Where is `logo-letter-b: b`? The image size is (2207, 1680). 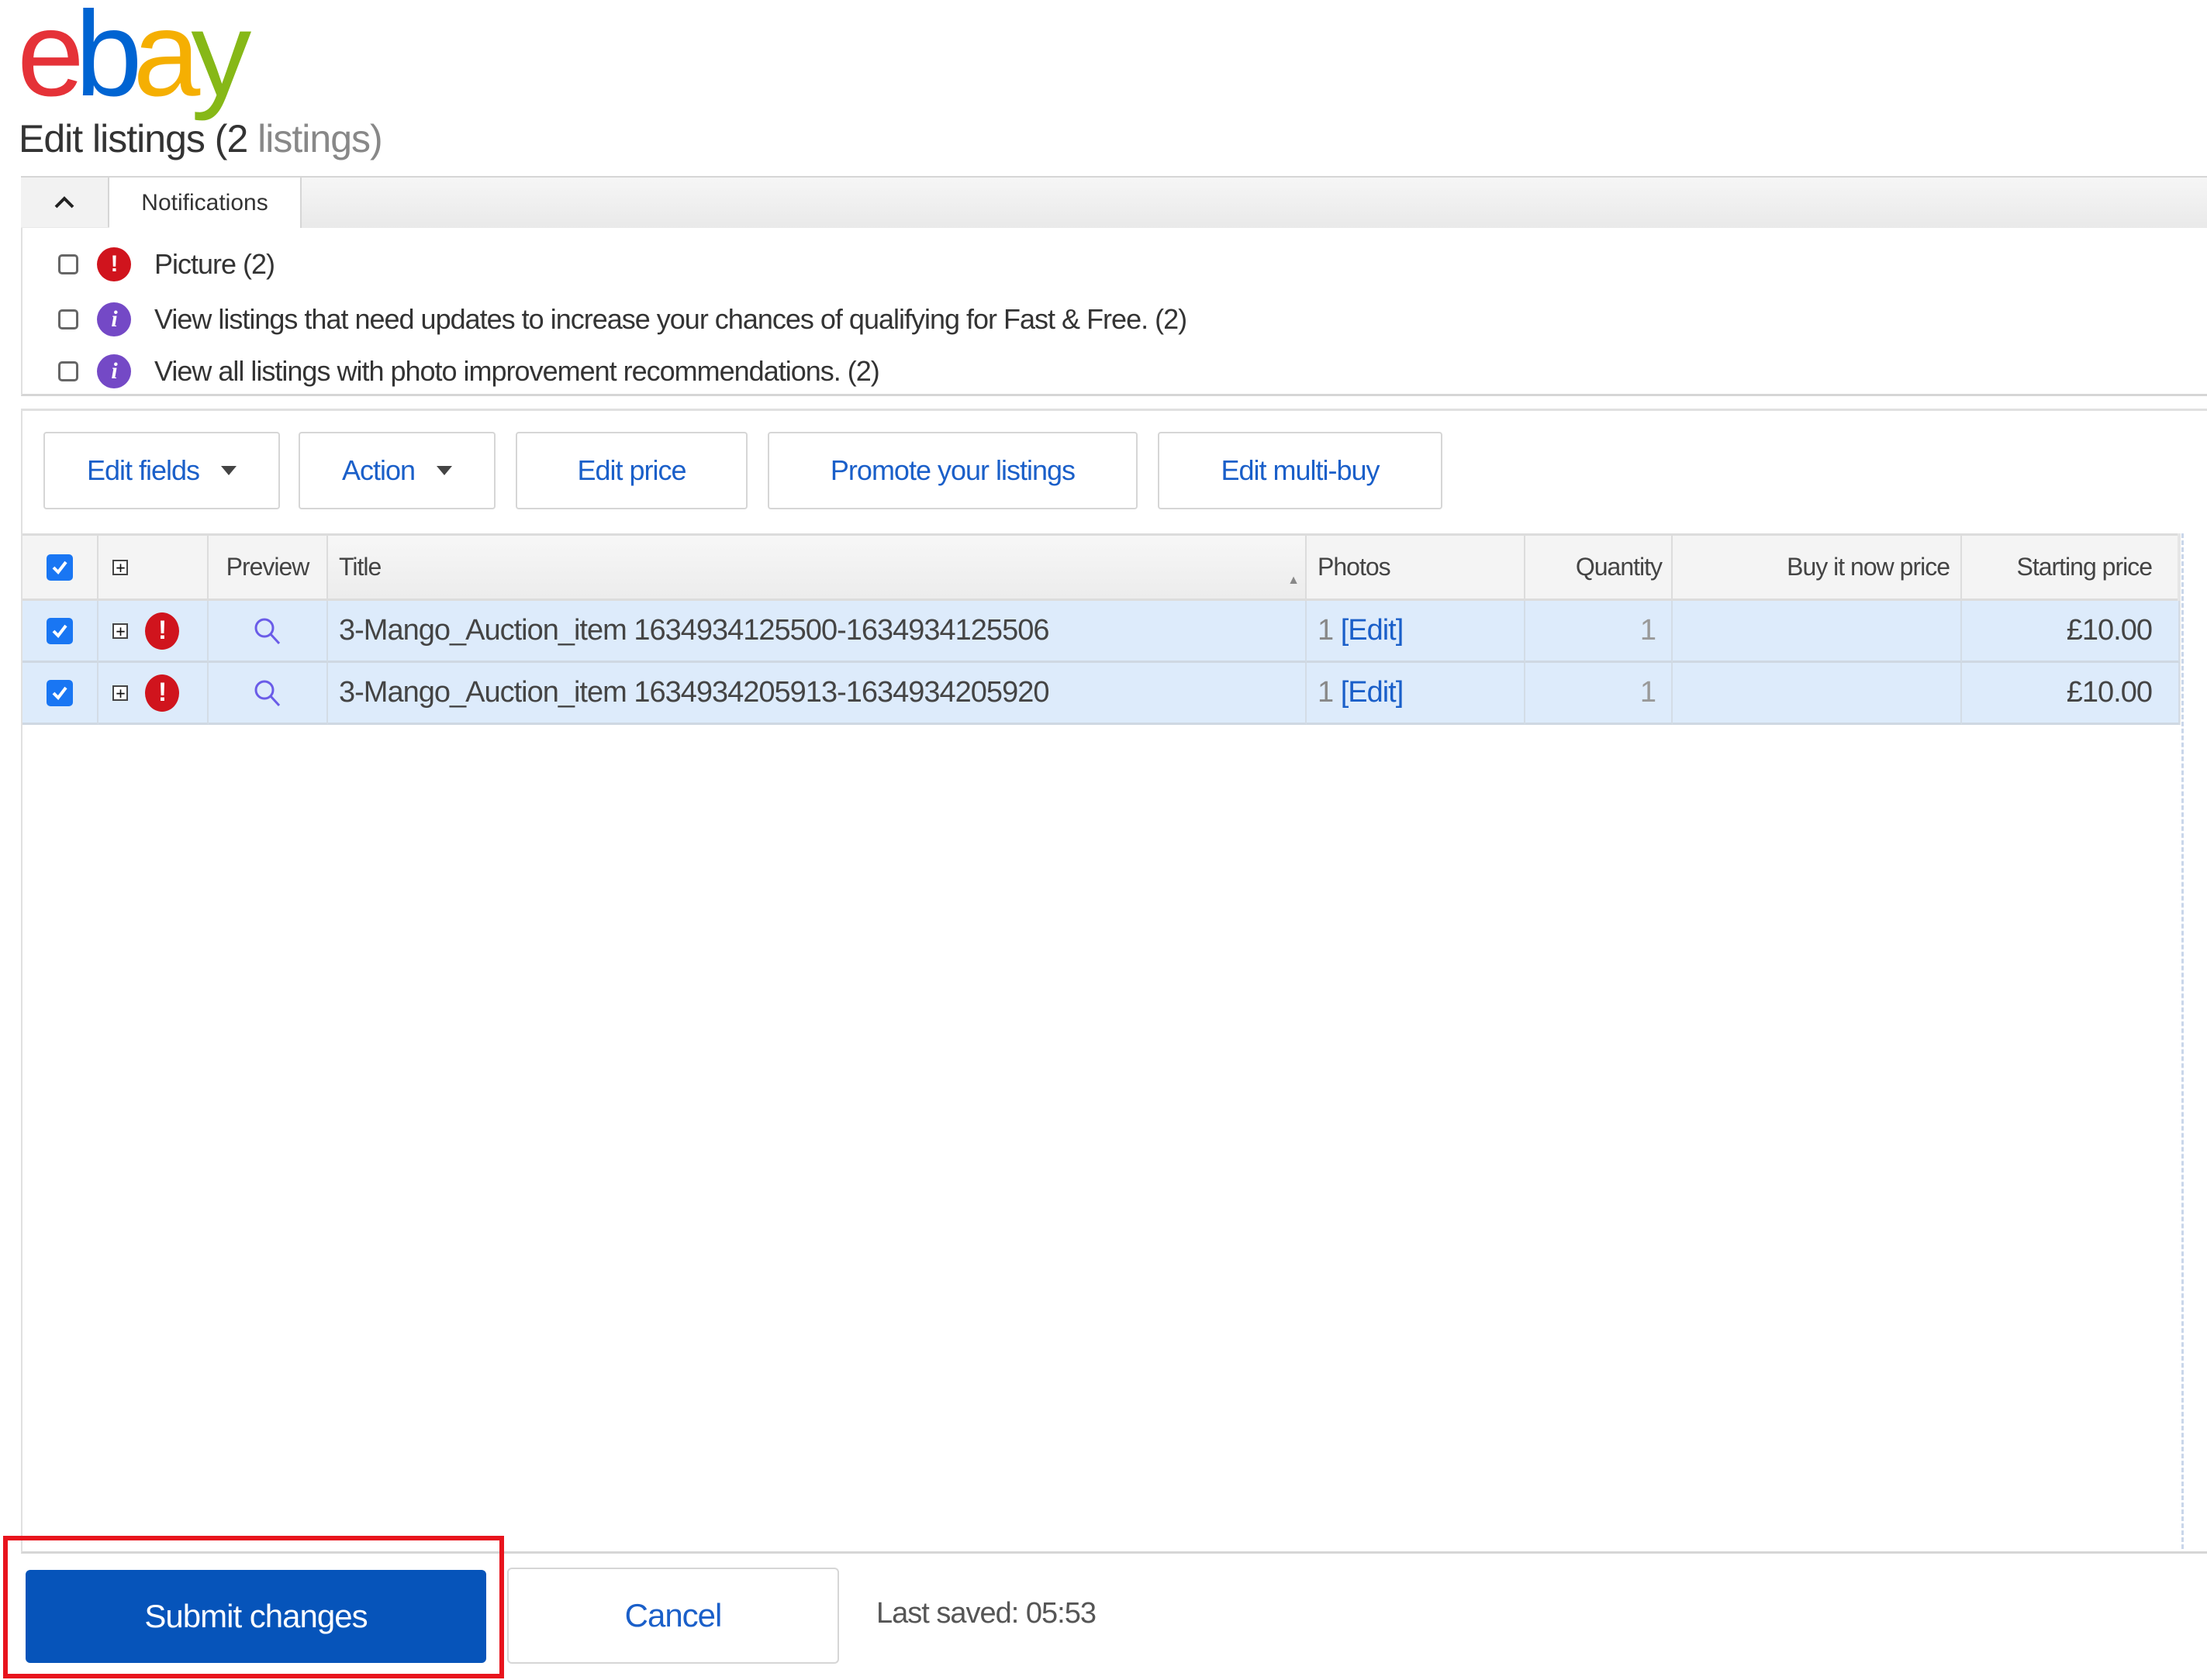 logo-letter-b: b is located at coordinates (108, 61).